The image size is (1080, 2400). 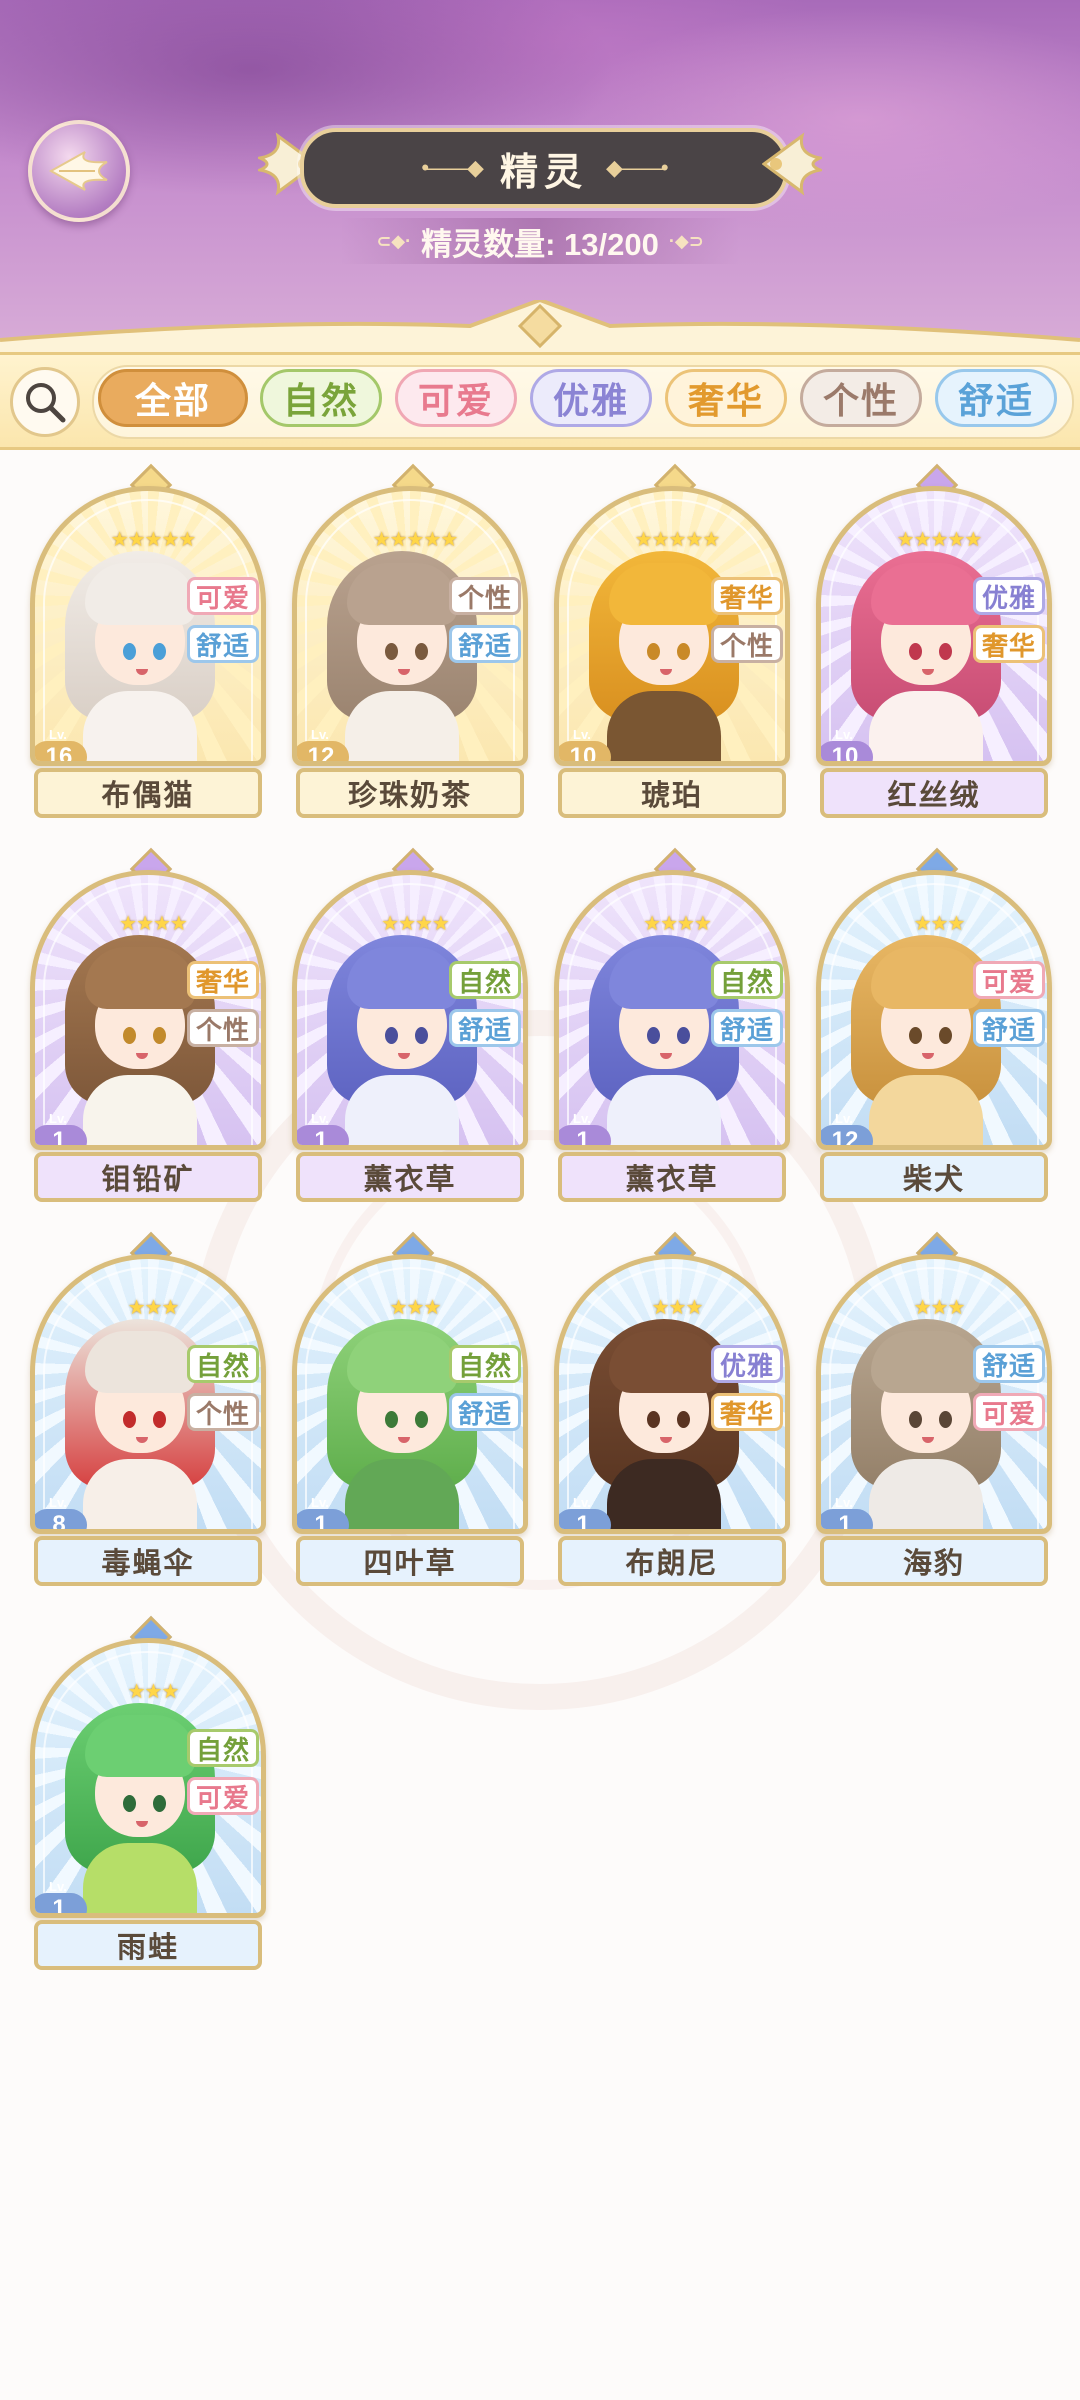 What do you see at coordinates (148, 1561) in the screenshot?
I see `spirit-name: 毒蝇伞` at bounding box center [148, 1561].